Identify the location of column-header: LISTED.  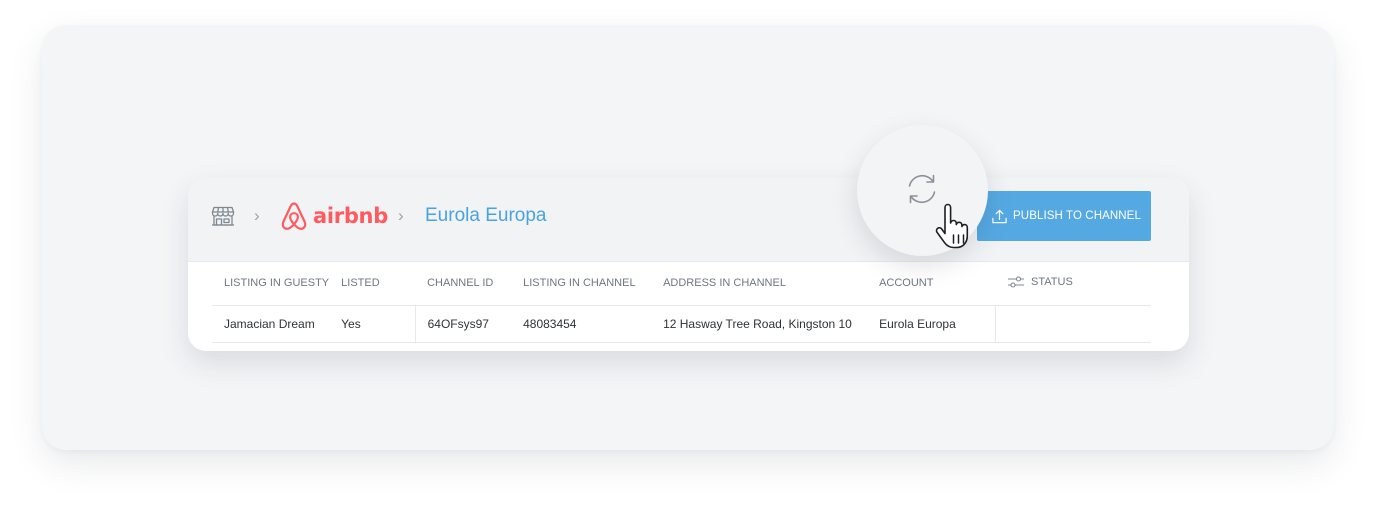
(372, 284).